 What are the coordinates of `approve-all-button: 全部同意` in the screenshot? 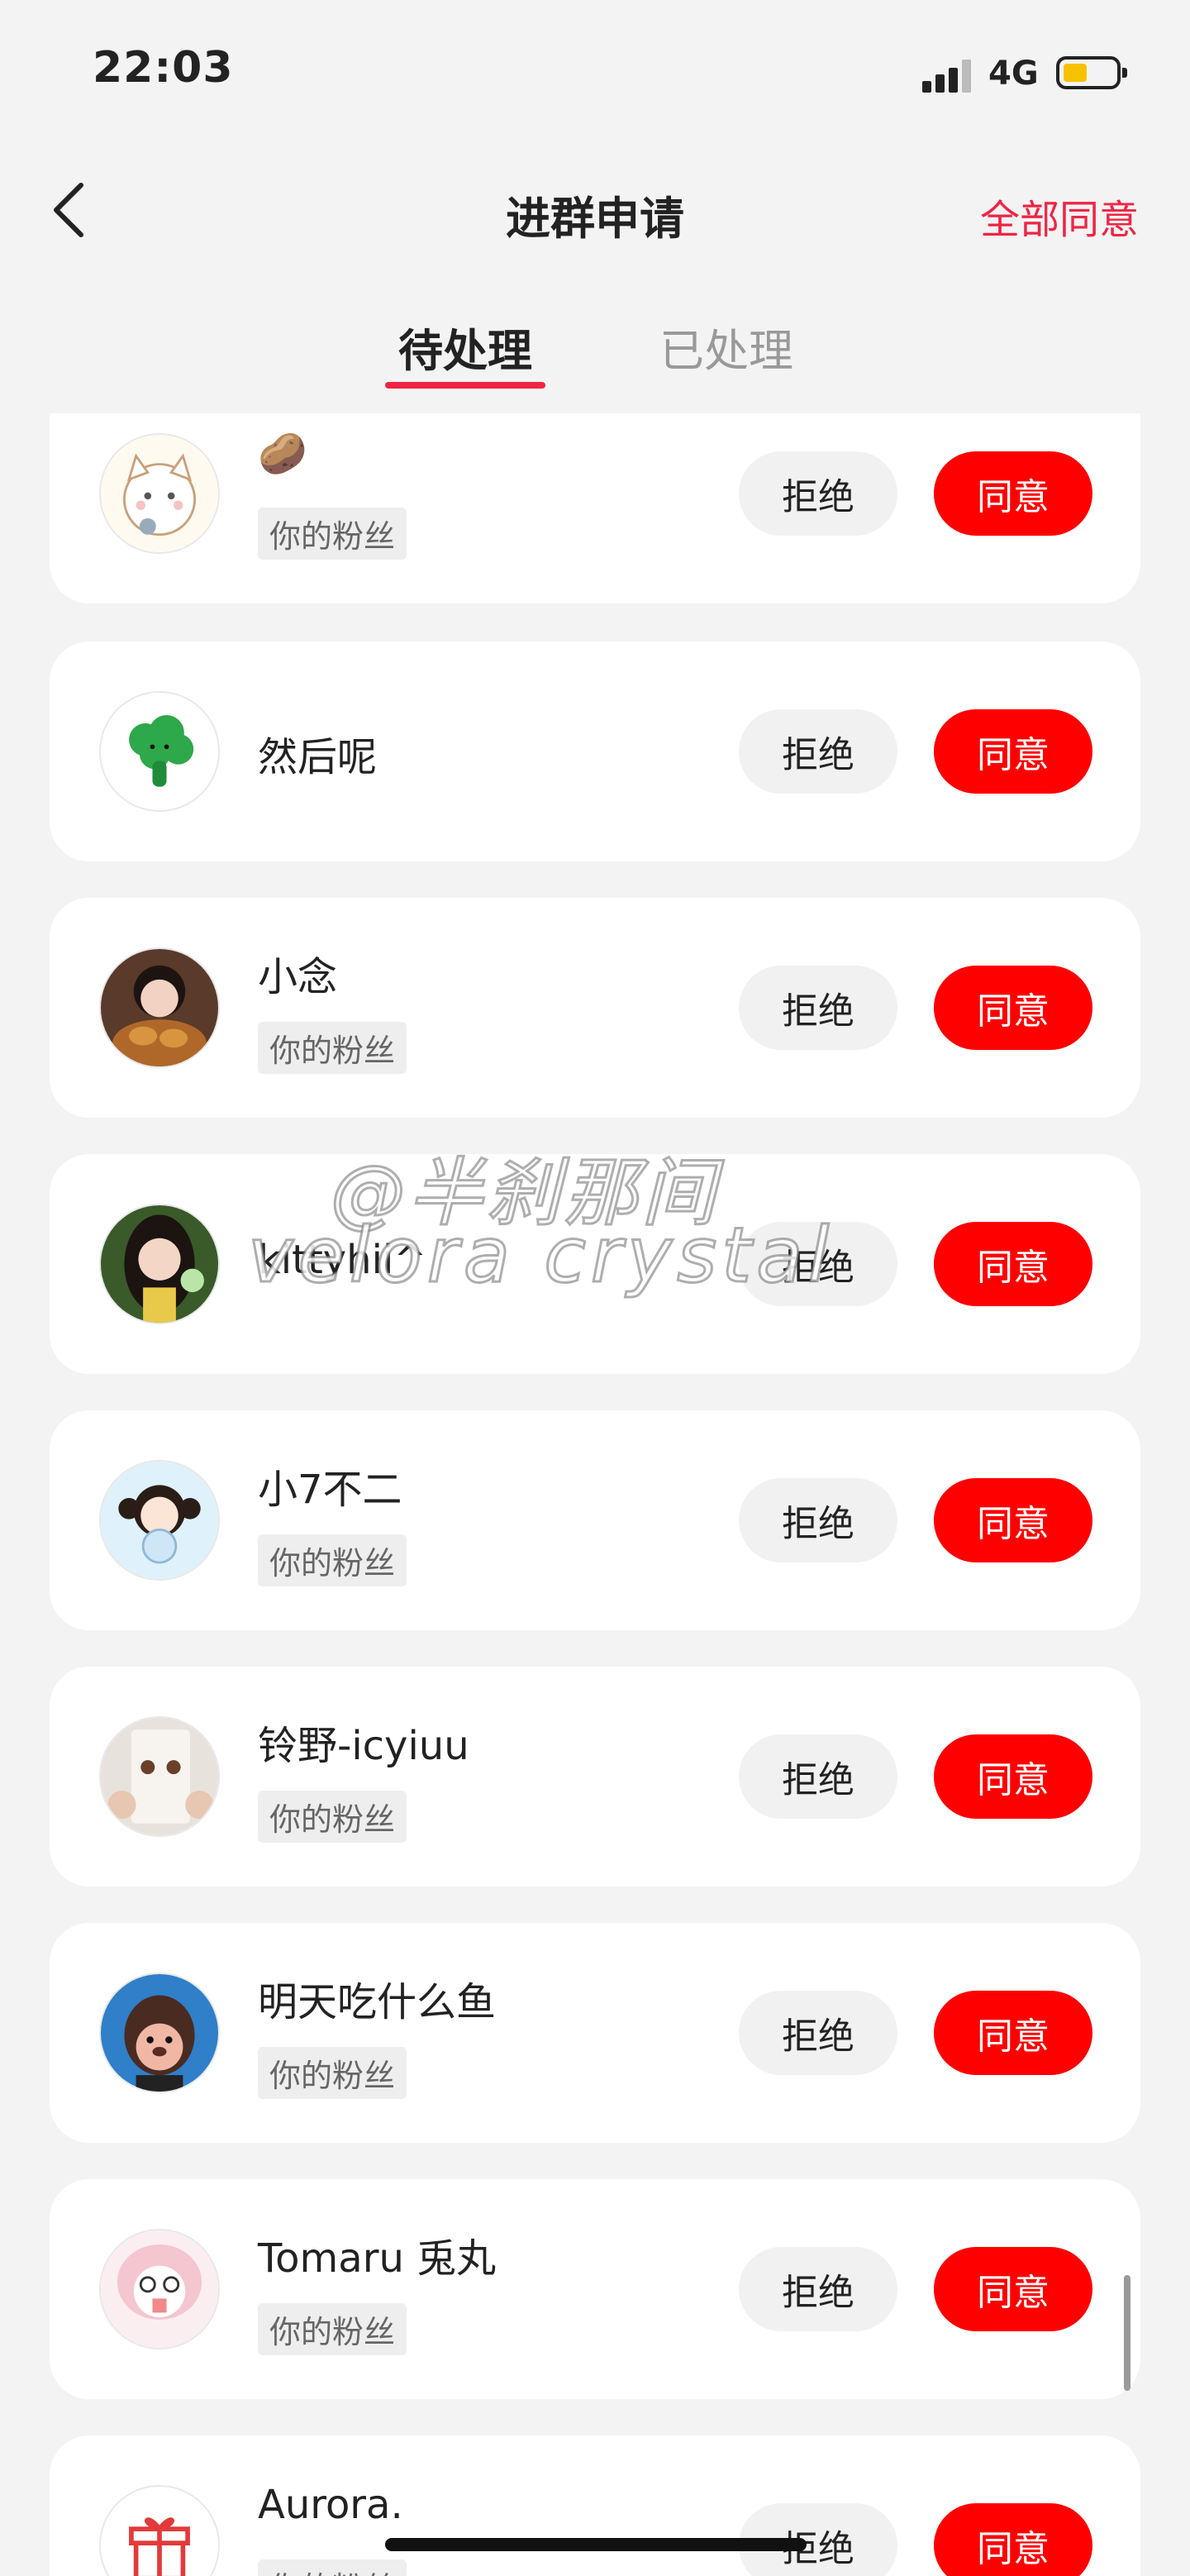 It's located at (1059, 216).